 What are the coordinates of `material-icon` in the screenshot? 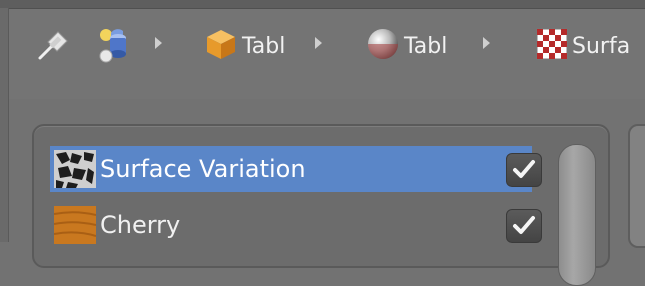 It's located at (383, 46).